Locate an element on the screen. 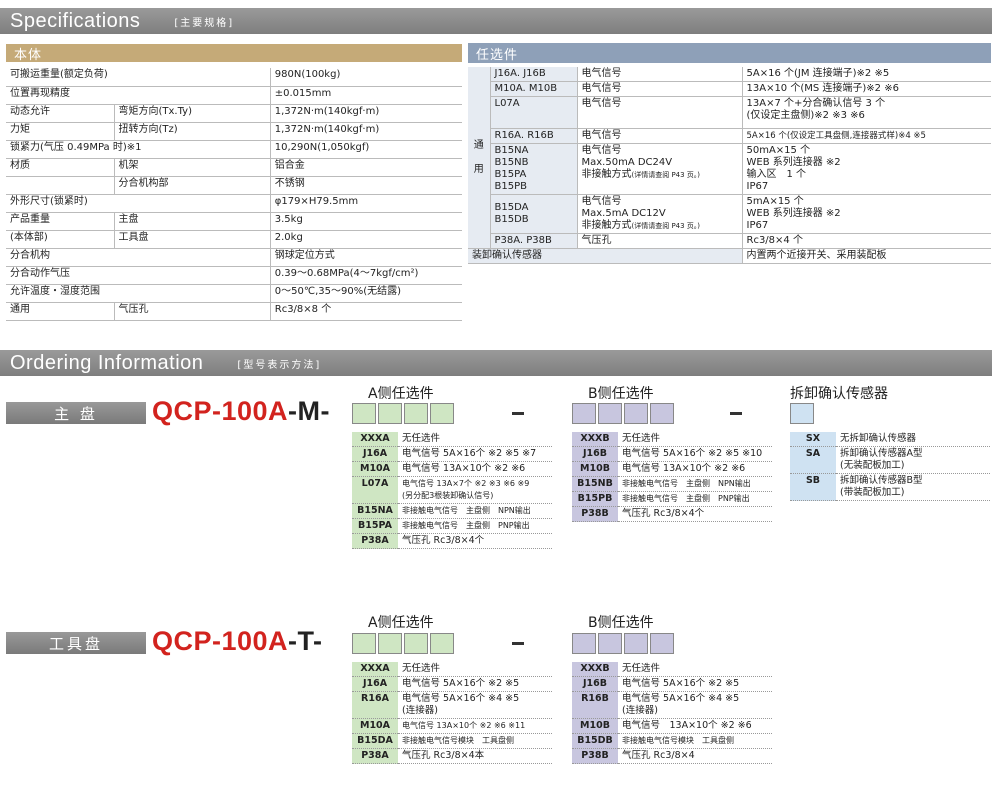  cell-text: WEB 系列连接器 ※2 is located at coordinates (793, 162).